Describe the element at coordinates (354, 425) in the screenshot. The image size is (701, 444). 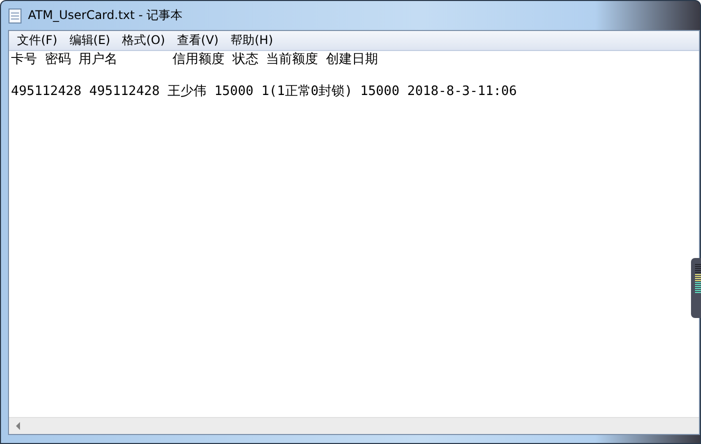
I see `horizontal-scrollbar` at that location.